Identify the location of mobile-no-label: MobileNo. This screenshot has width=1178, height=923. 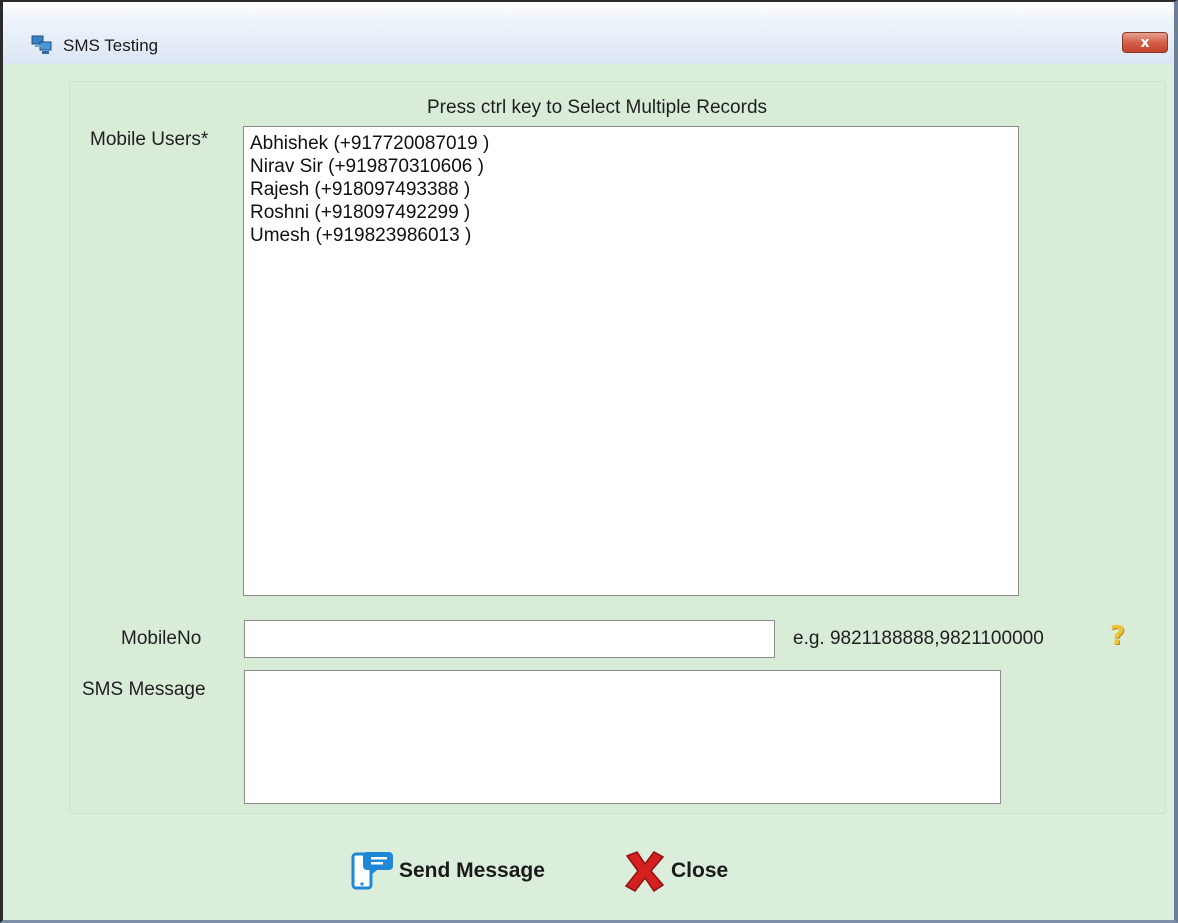
(161, 638).